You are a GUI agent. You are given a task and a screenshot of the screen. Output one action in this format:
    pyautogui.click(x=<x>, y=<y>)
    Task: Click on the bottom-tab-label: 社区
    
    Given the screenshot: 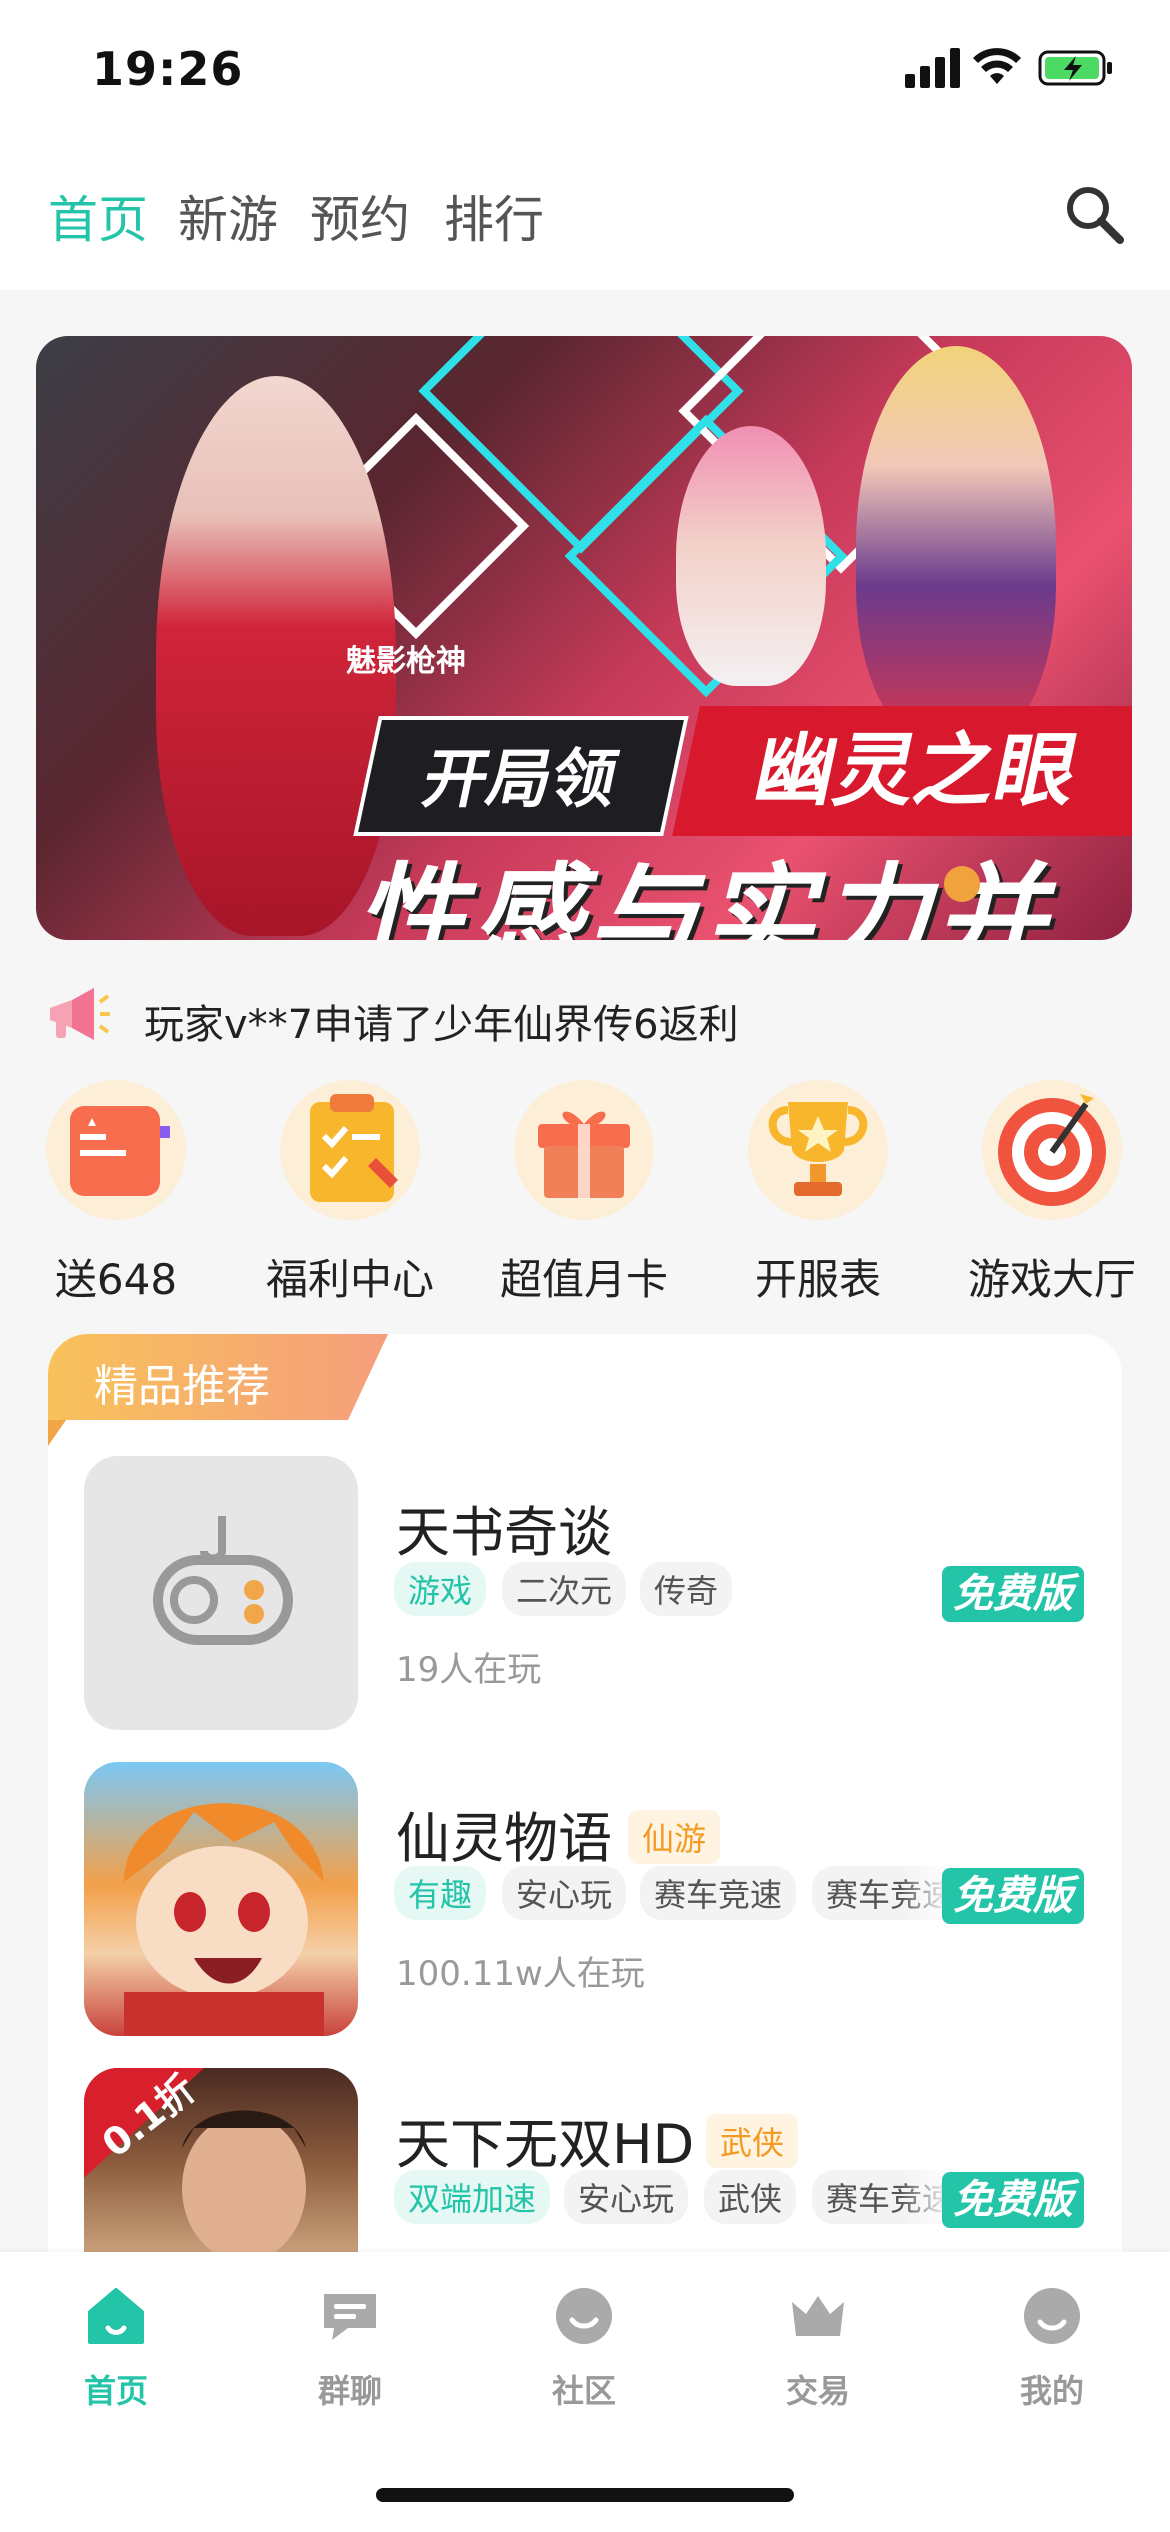 What is the action you would take?
    pyautogui.click(x=583, y=2391)
    